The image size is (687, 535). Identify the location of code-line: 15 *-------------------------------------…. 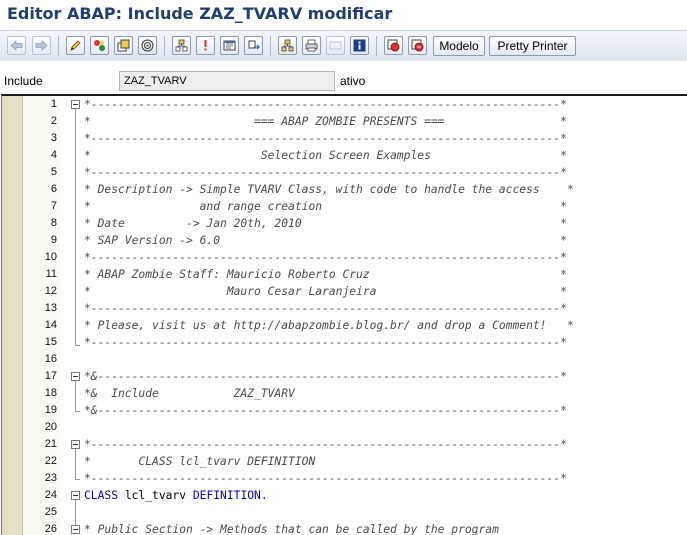
(344, 342).